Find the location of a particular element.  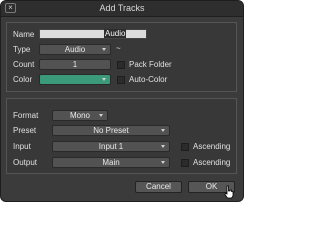

auto-color-label: Auto-Color is located at coordinates (148, 79).